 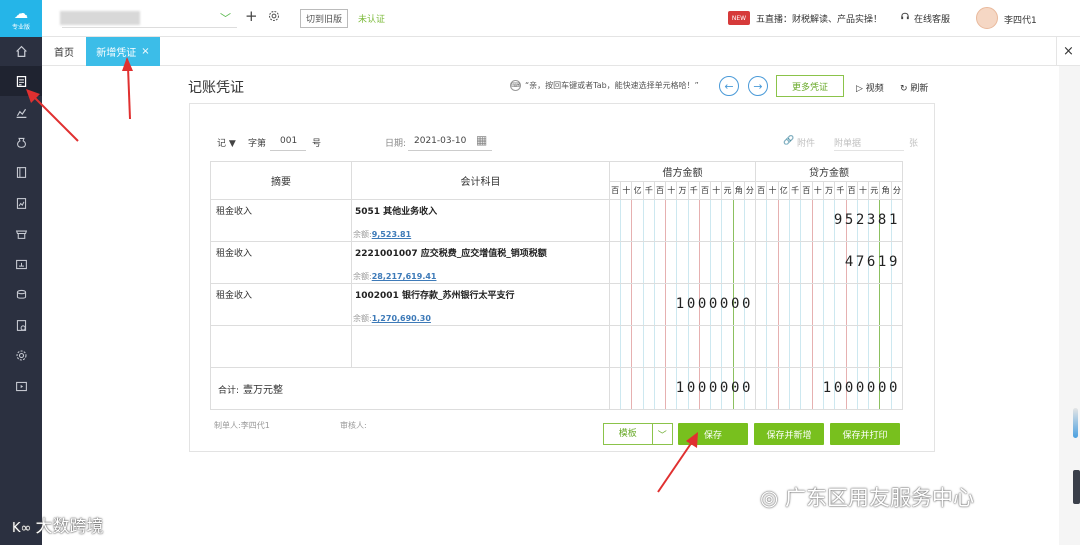 I want to click on digit-unit-label: 百, so click(x=762, y=190).